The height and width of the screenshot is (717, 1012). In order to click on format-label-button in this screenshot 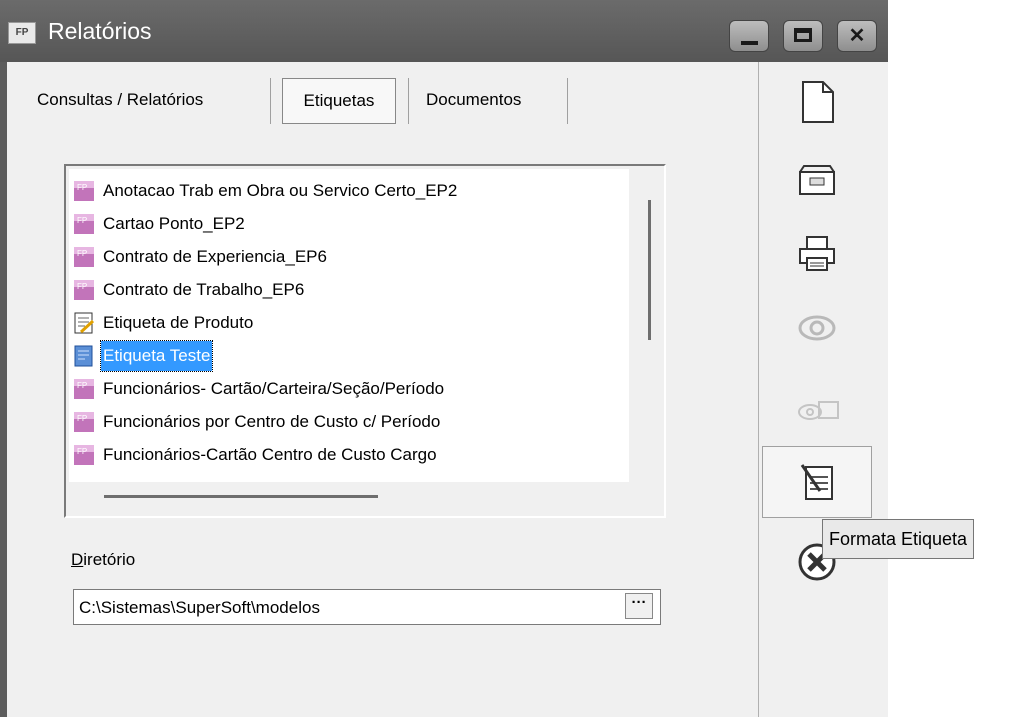, I will do `click(817, 482)`.